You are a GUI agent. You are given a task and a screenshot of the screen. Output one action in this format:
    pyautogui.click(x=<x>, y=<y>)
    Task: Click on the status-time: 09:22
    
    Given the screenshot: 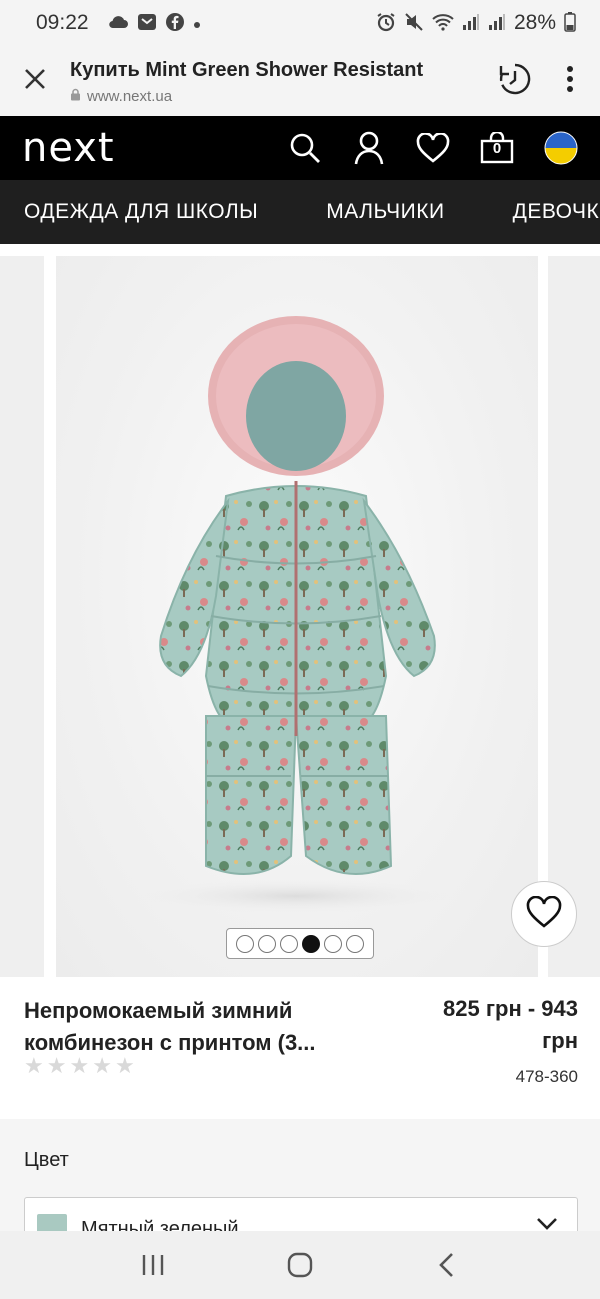 What is the action you would take?
    pyautogui.click(x=62, y=22)
    